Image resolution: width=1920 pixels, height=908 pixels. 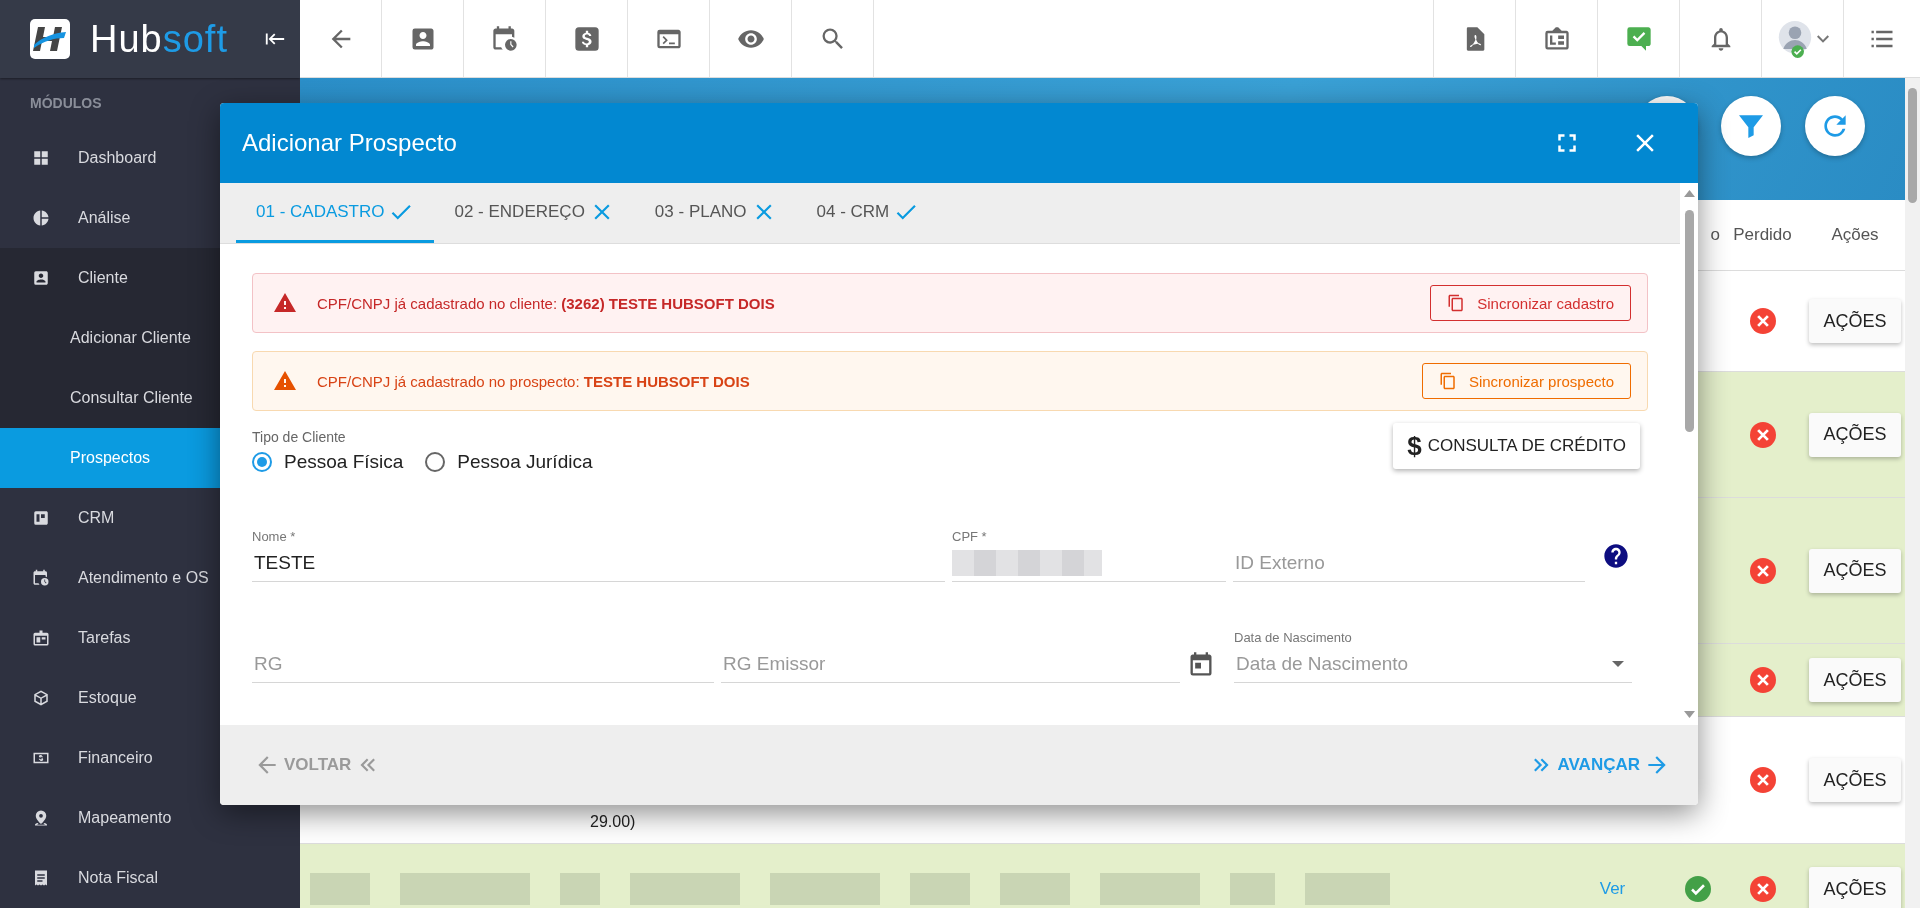 What do you see at coordinates (159, 39) in the screenshot?
I see `logo-text: Hubsoft` at bounding box center [159, 39].